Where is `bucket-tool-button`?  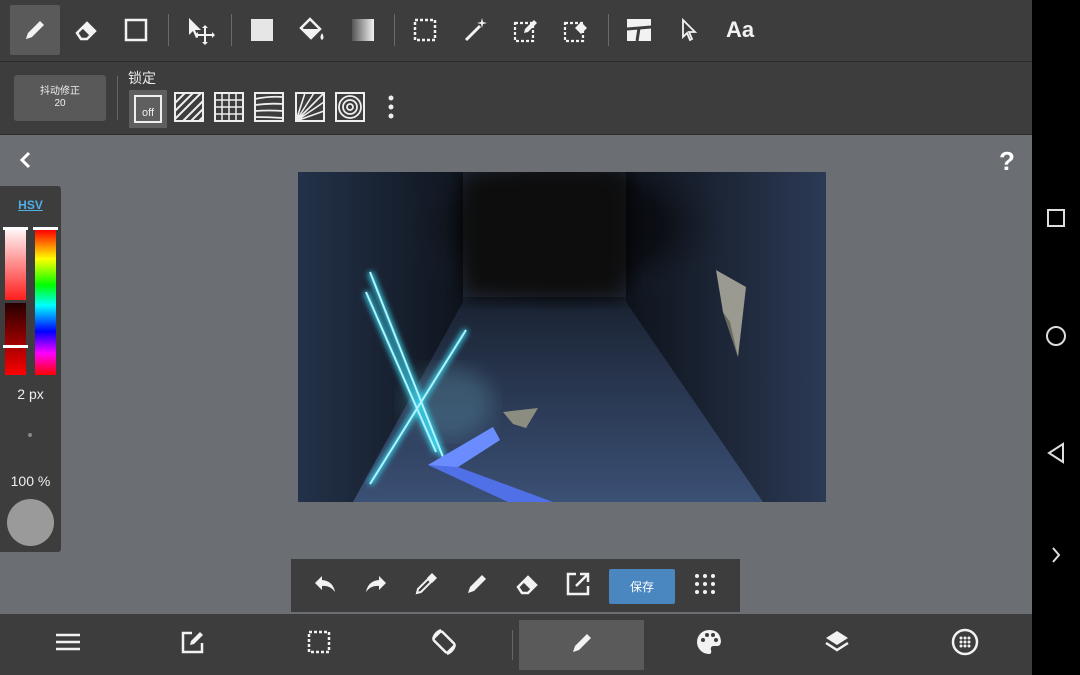 bucket-tool-button is located at coordinates (312, 30).